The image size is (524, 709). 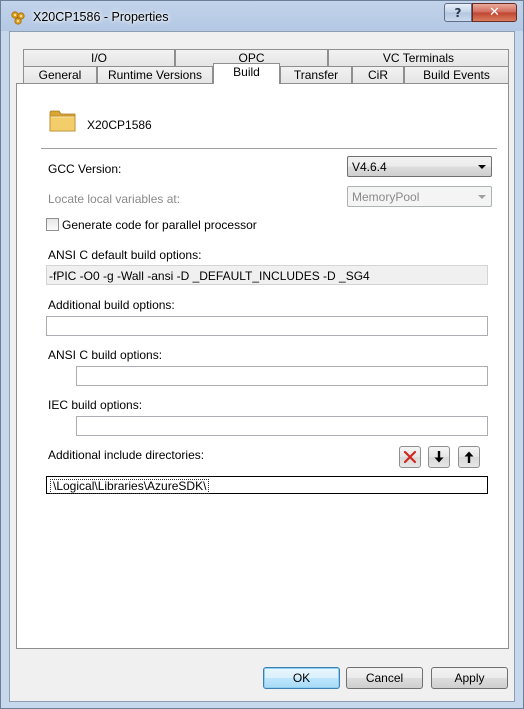 I want to click on folder-icon, so click(x=62, y=121).